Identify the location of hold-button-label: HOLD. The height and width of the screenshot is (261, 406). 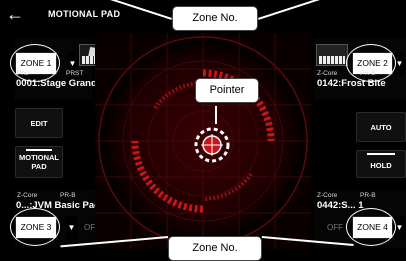
(381, 165).